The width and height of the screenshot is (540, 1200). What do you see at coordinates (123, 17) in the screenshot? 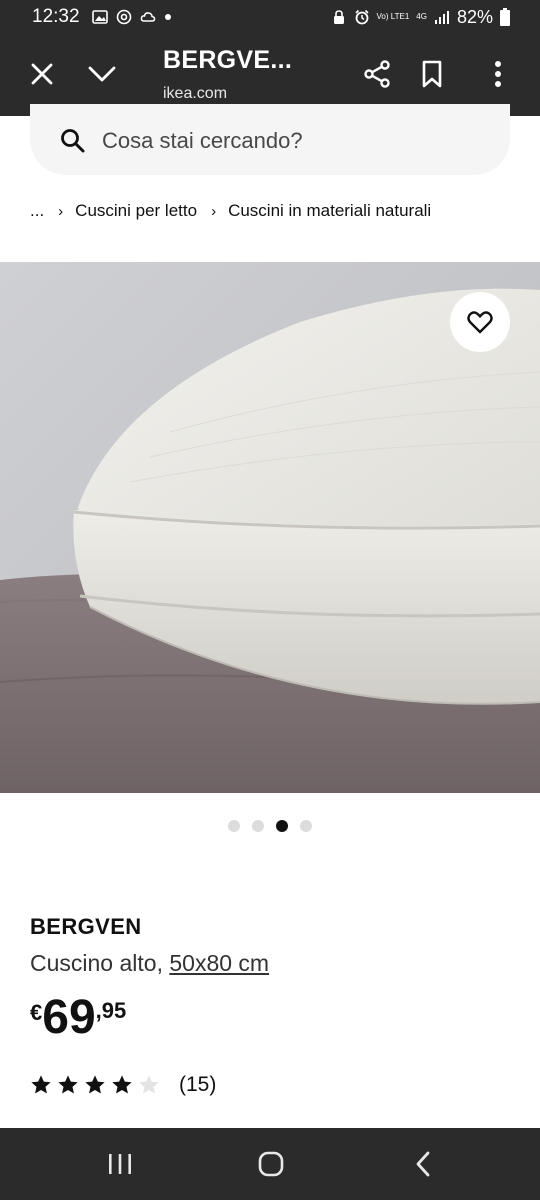
I see `at-sign-icon` at bounding box center [123, 17].